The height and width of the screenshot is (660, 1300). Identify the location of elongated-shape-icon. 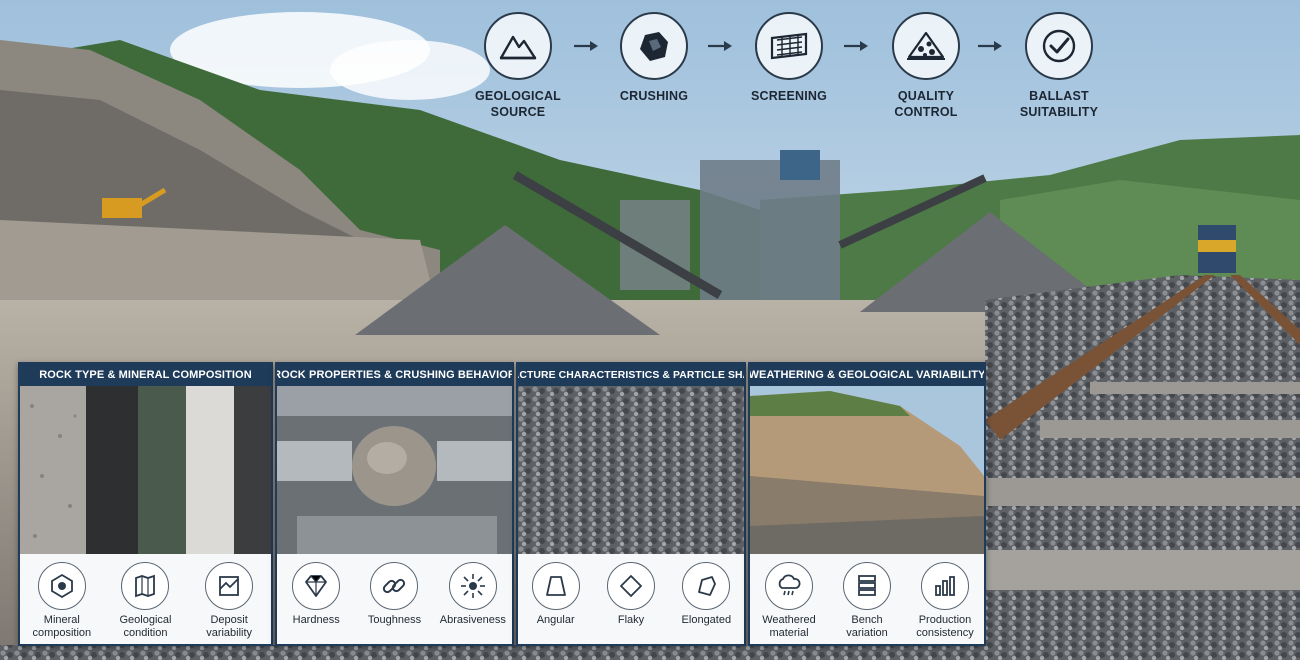
(706, 586).